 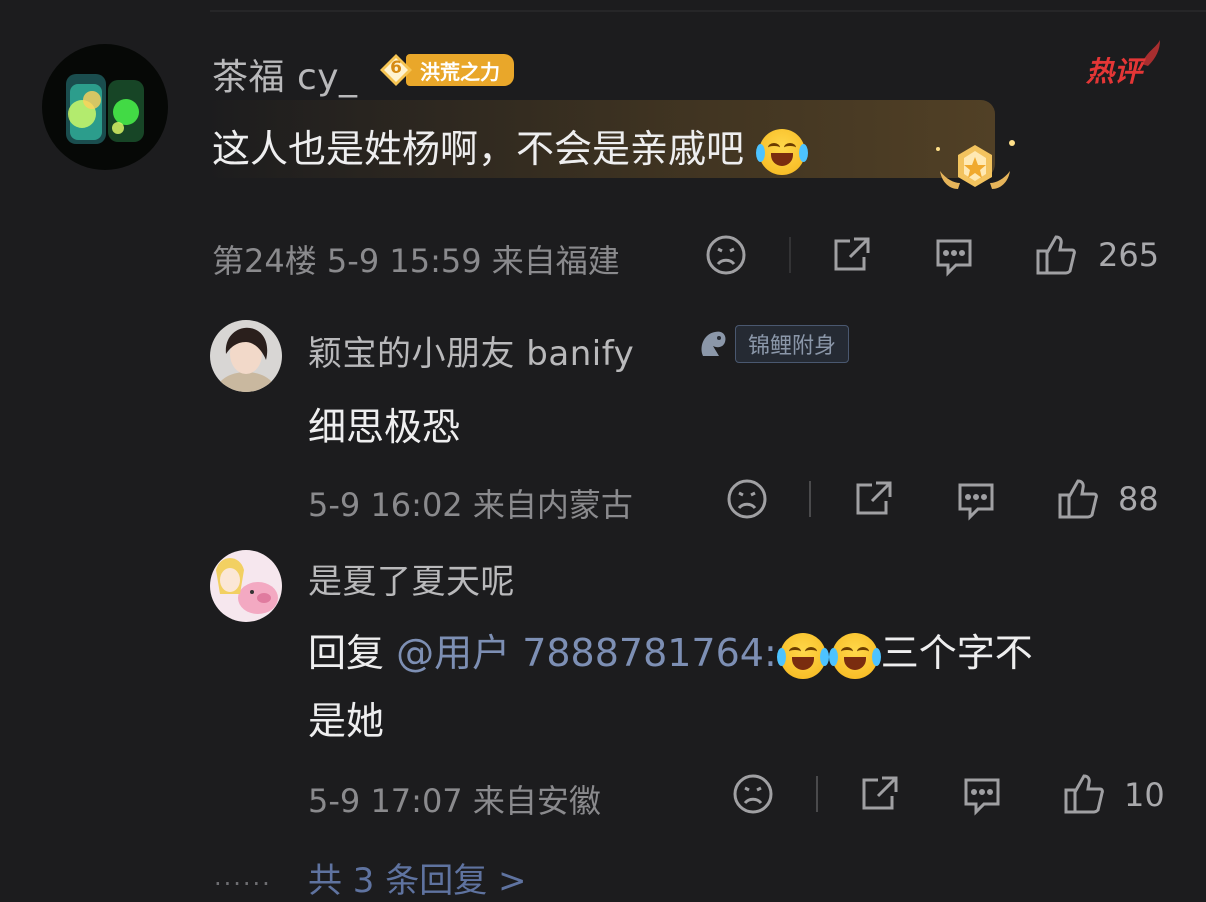 I want to click on username-text: 是夏了夏天呢, so click(x=411, y=582).